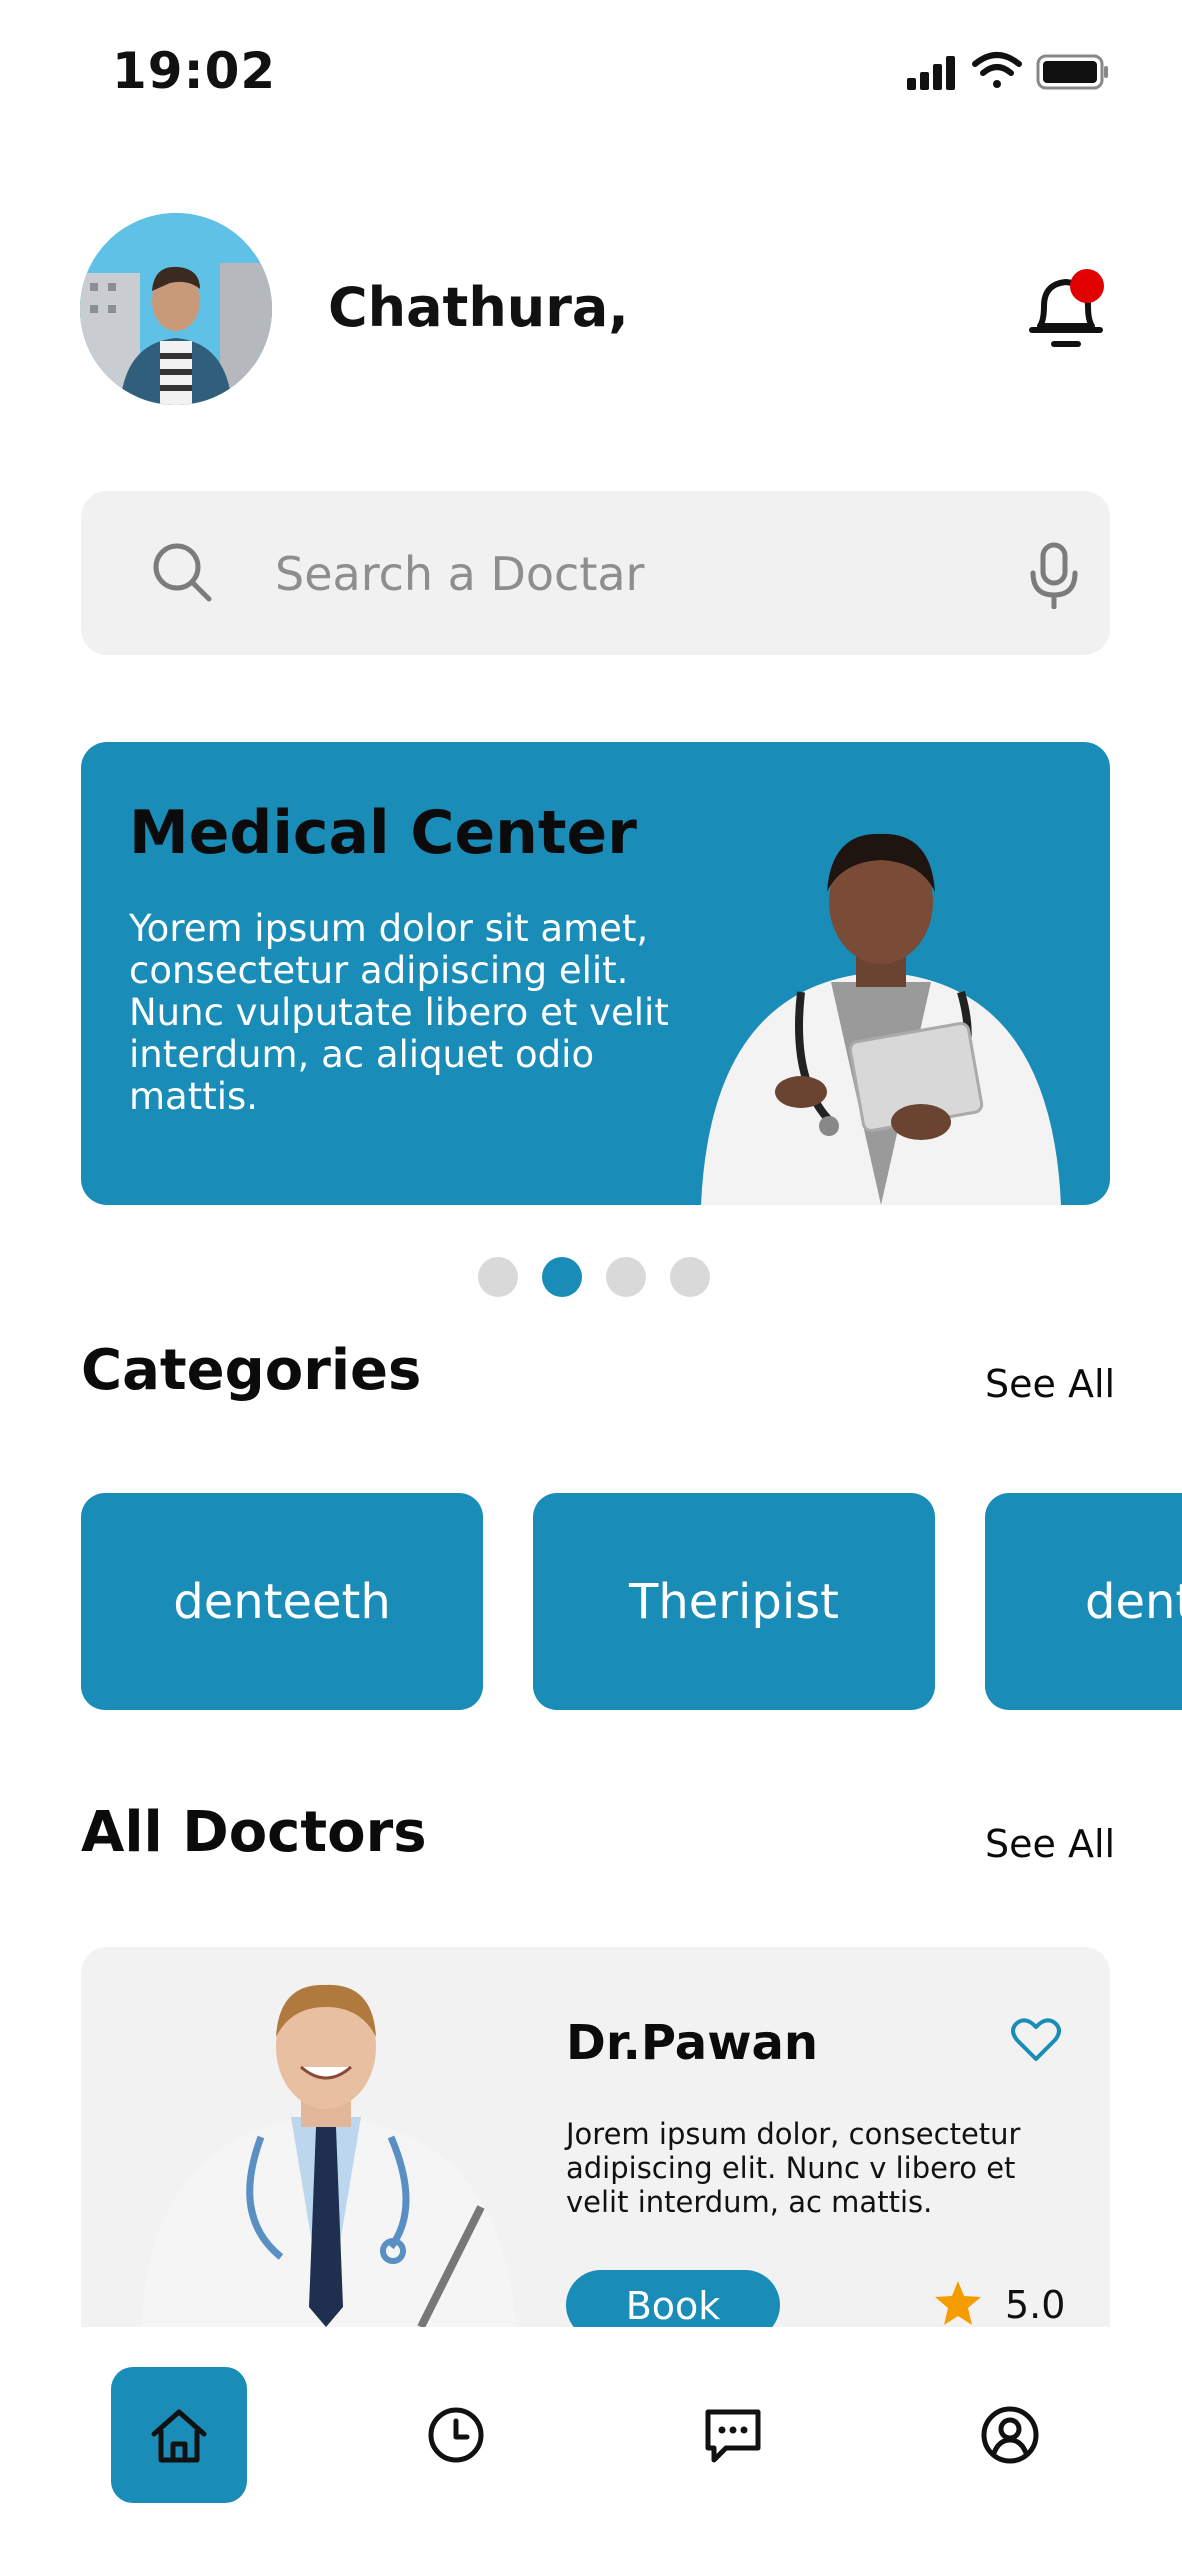 The image size is (1182, 2551). Describe the element at coordinates (383, 833) in the screenshot. I see `banner-title: Medical Center` at that location.